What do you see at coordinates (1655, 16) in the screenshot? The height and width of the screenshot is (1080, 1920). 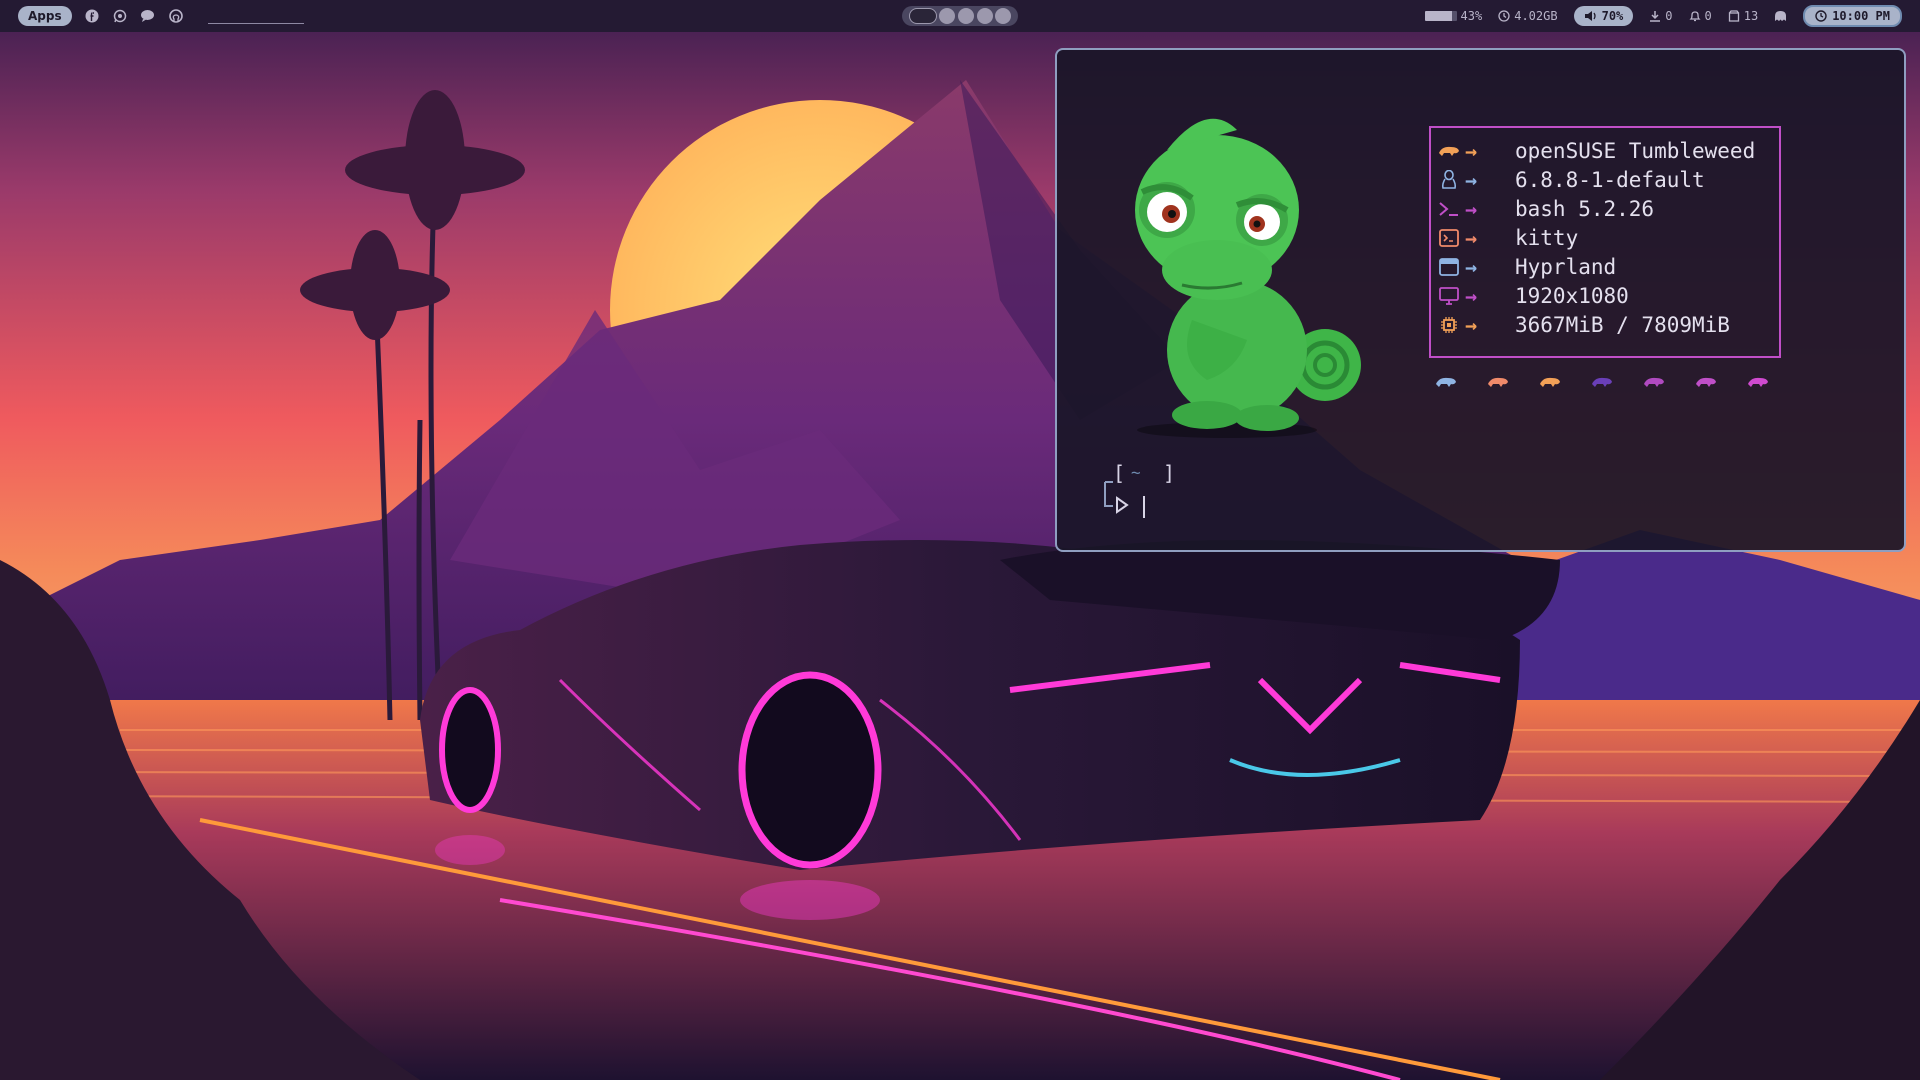 I see `download-icon` at bounding box center [1655, 16].